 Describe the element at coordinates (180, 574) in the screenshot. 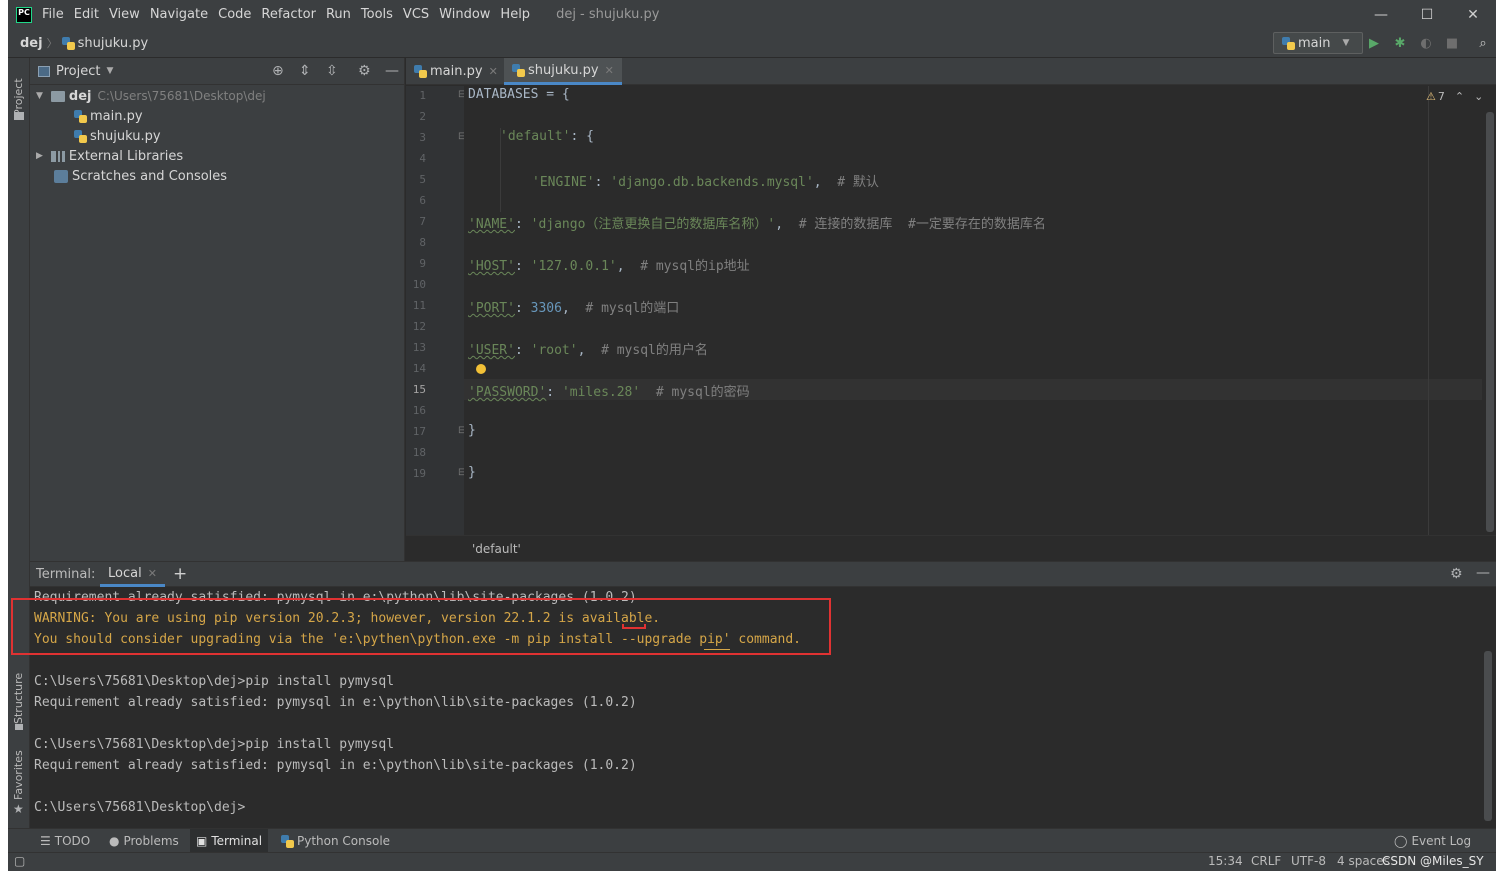

I see `add-terminal-icon: +` at that location.